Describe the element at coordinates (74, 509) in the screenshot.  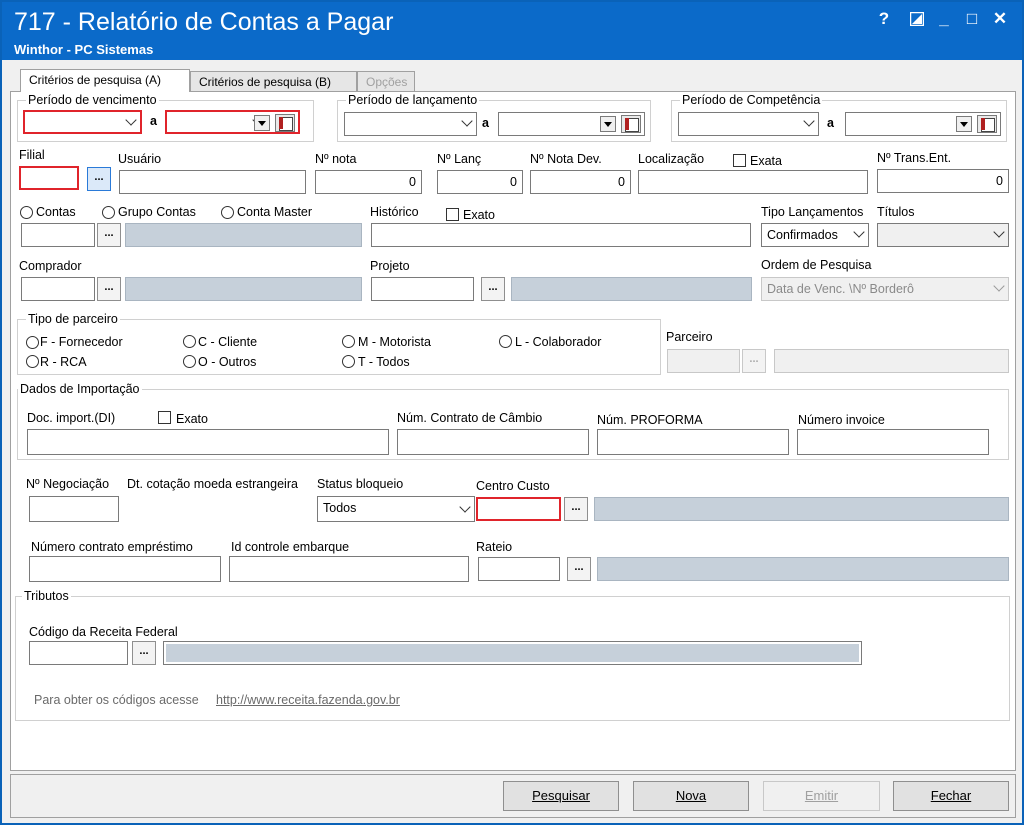
I see `negociacao-input` at that location.